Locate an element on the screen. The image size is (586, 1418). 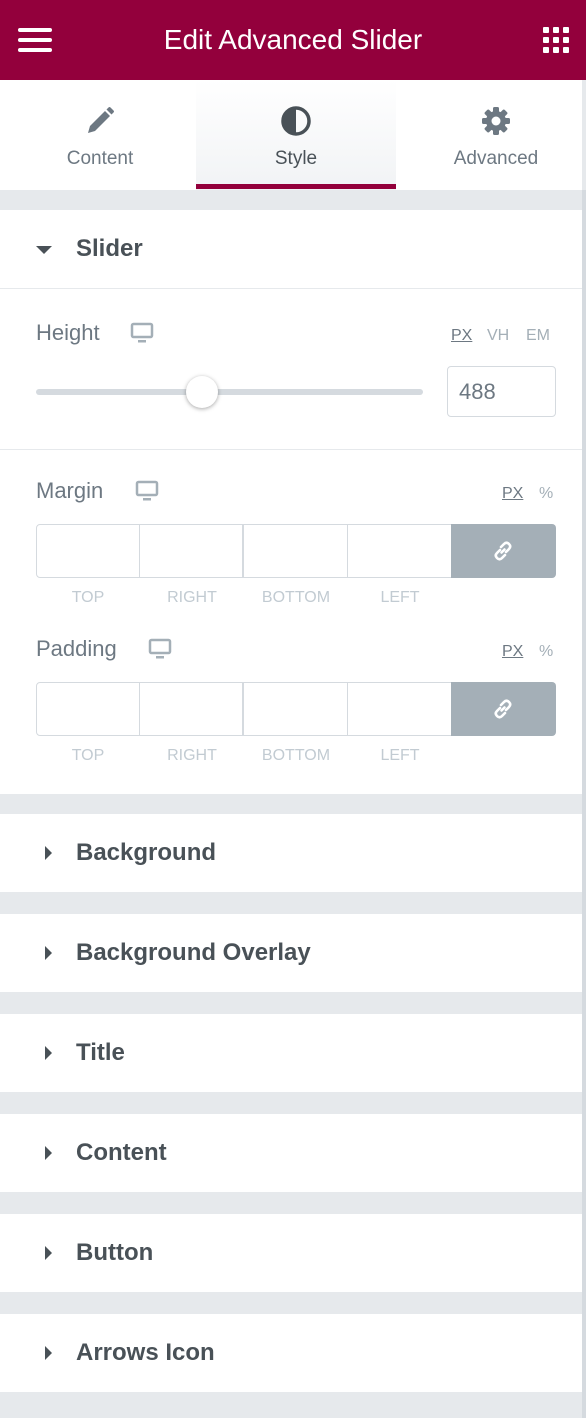
margin-right-input is located at coordinates (191, 551).